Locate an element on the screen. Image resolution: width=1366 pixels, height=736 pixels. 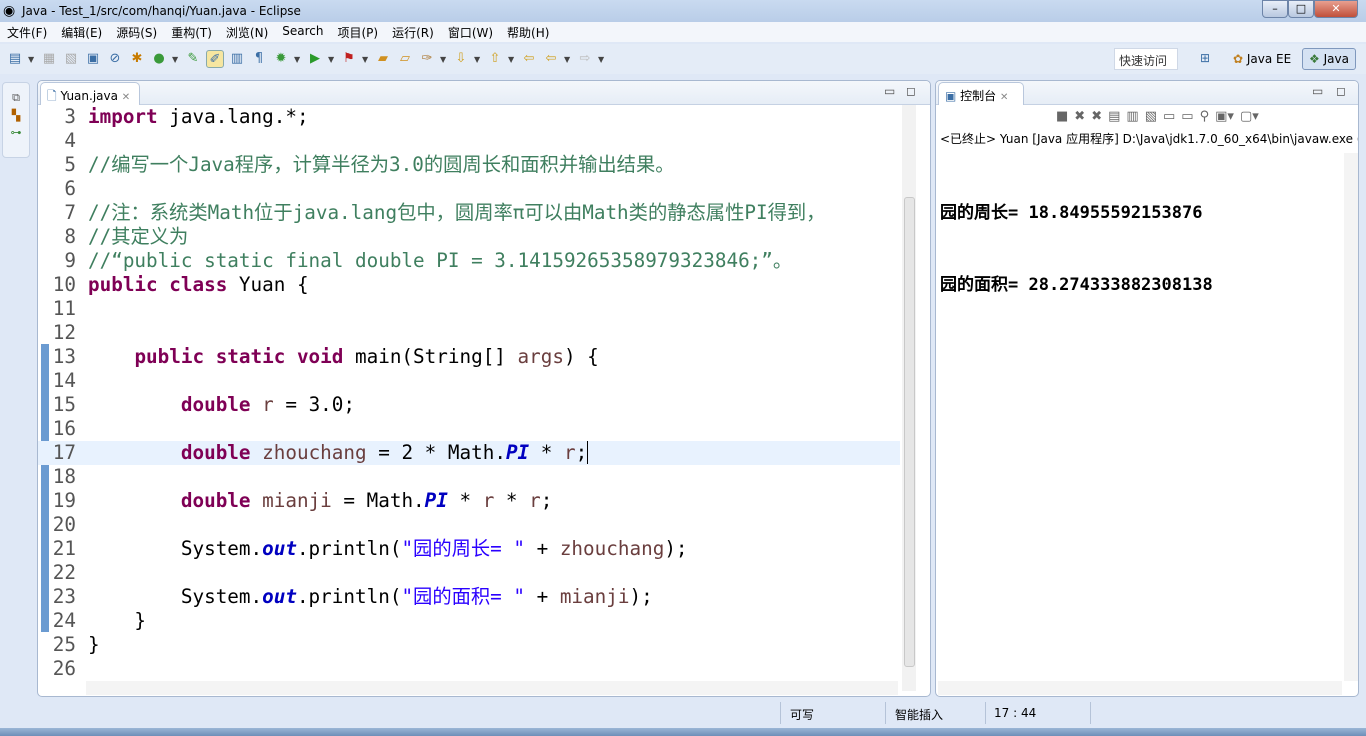
tab-yuan-java: 🗋 Yuan.java ✕ is located at coordinates (90, 93).